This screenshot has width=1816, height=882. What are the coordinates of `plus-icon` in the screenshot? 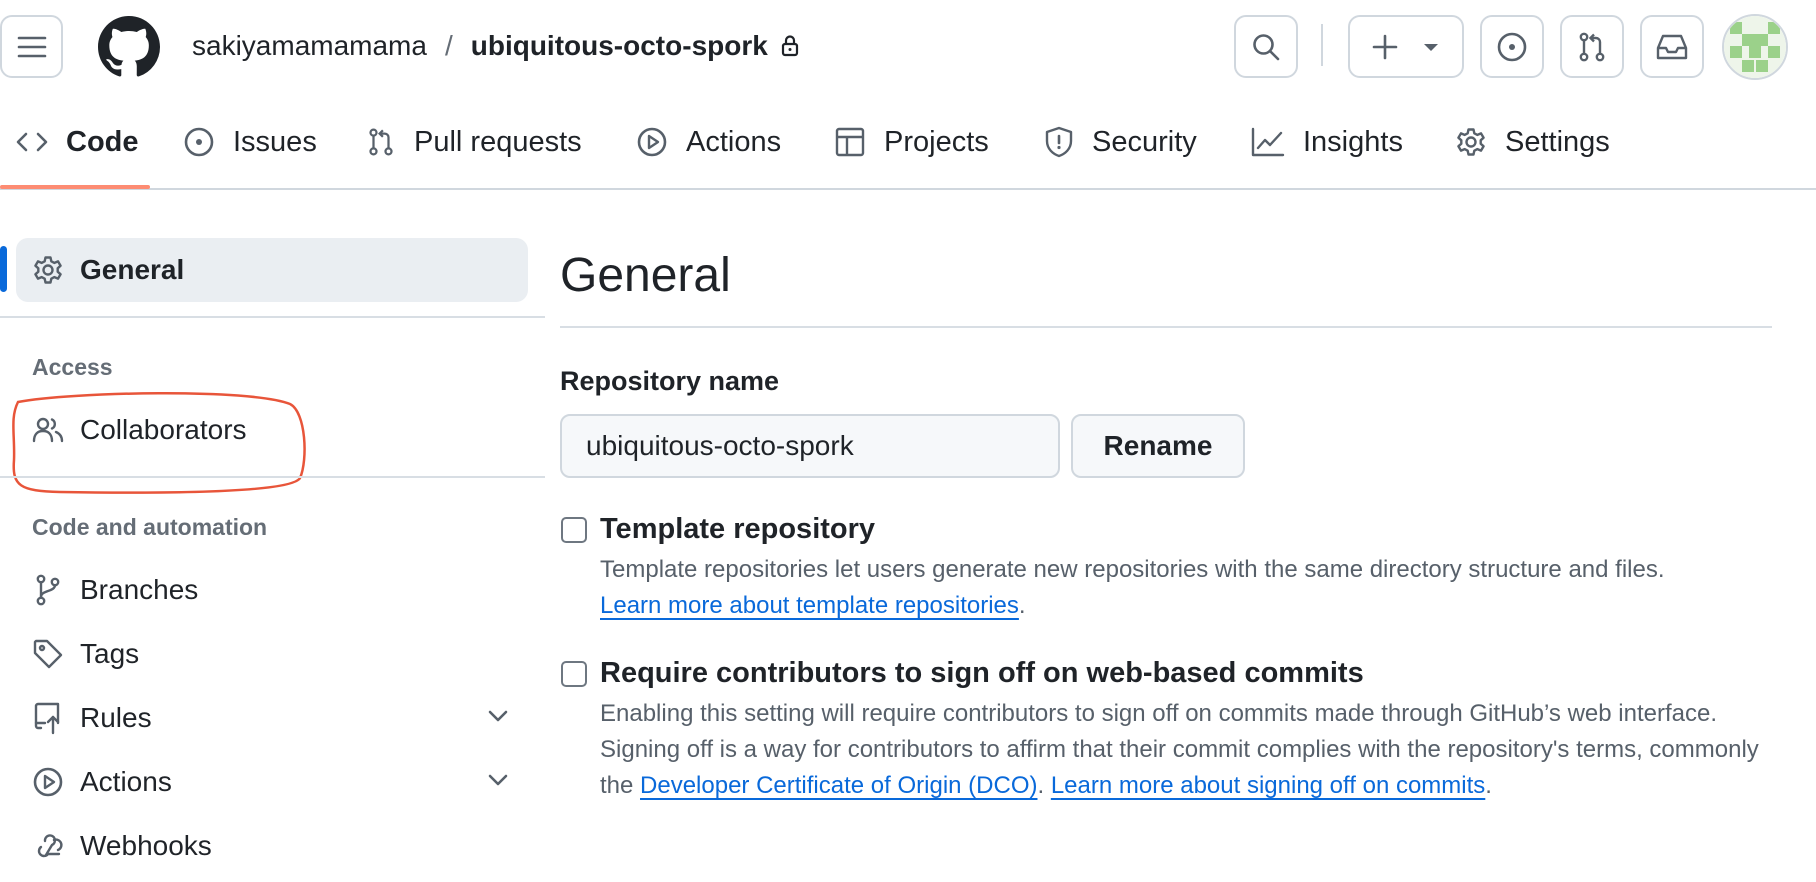 It's located at (1385, 46).